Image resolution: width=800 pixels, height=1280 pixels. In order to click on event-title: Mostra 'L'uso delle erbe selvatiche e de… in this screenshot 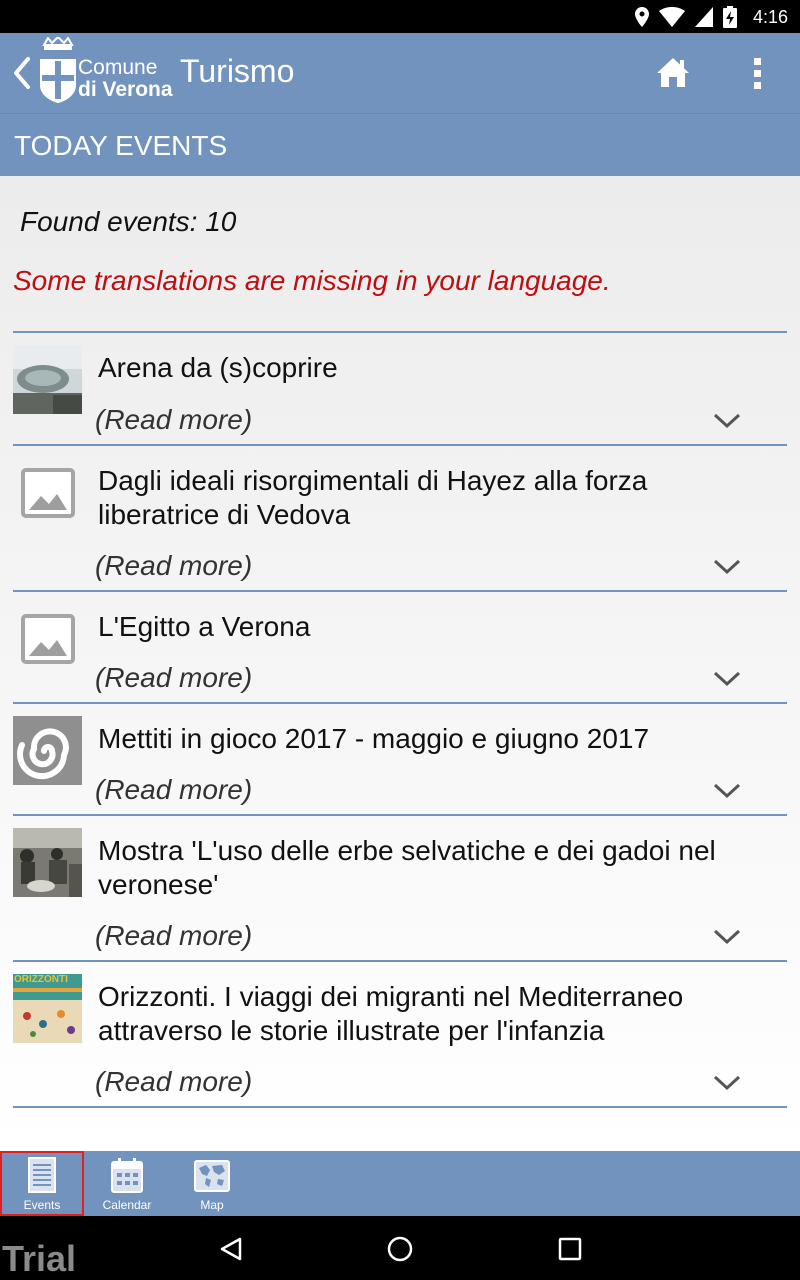, I will do `click(407, 867)`.